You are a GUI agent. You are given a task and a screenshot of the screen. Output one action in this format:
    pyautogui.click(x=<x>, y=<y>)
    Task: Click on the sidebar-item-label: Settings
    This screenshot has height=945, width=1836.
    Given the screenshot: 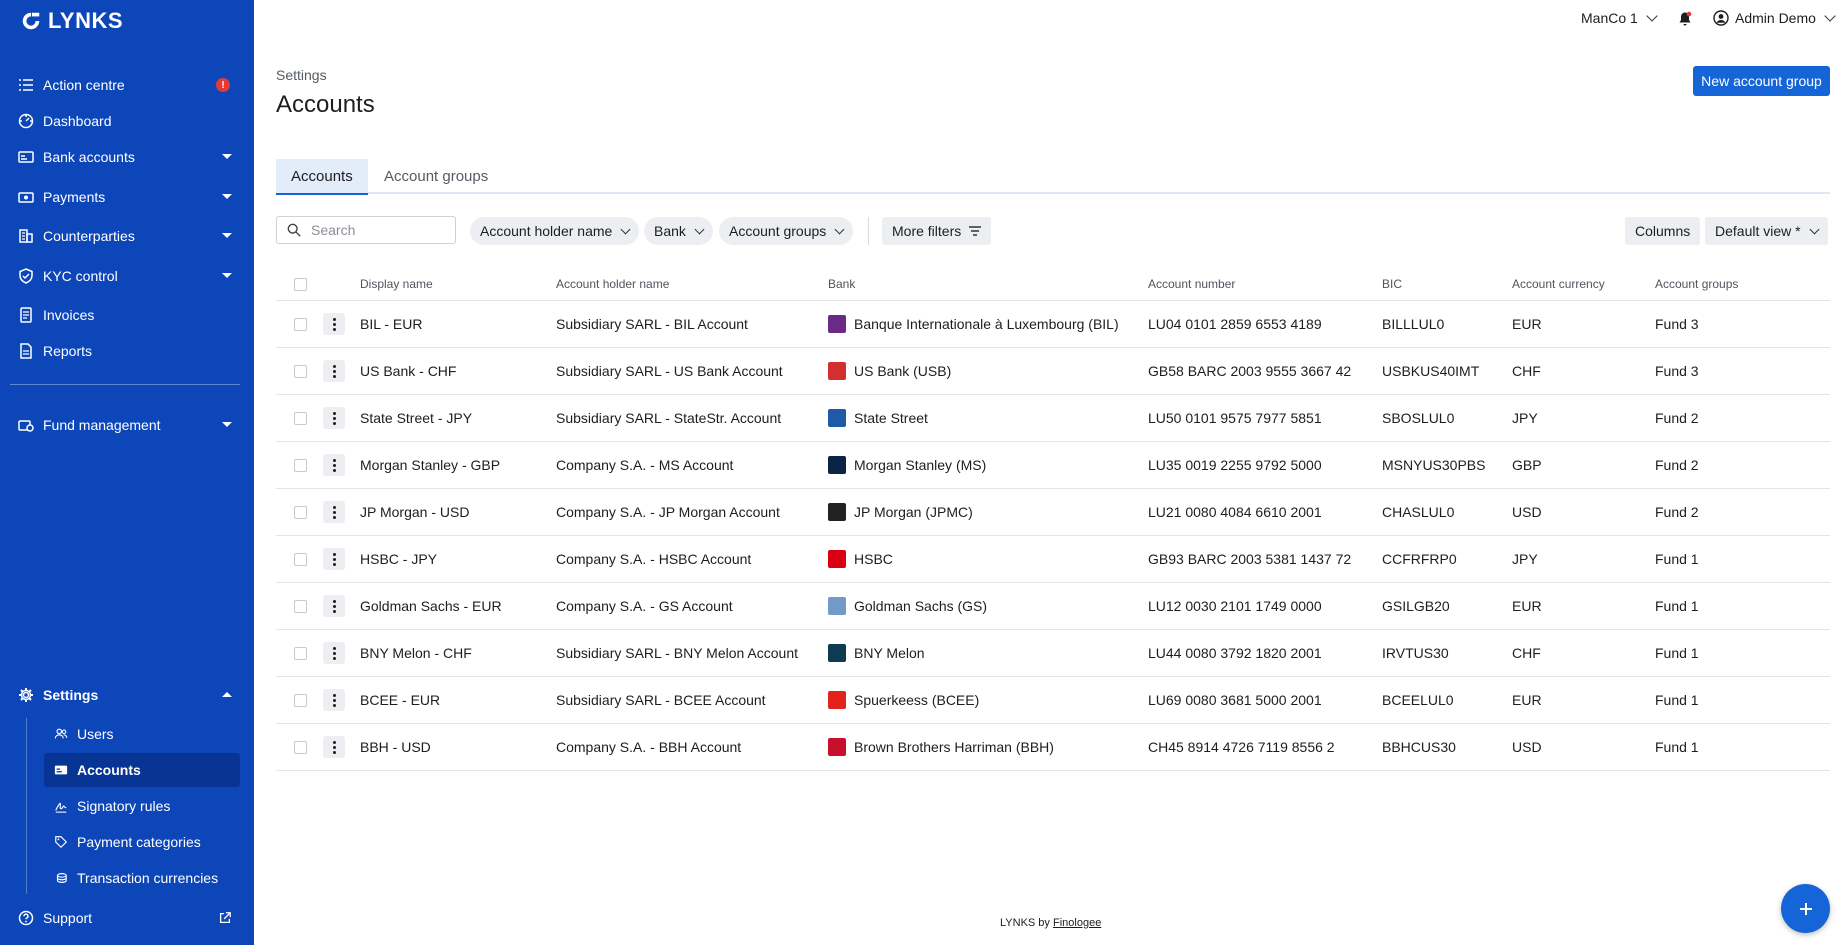 What is the action you would take?
    pyautogui.click(x=71, y=695)
    